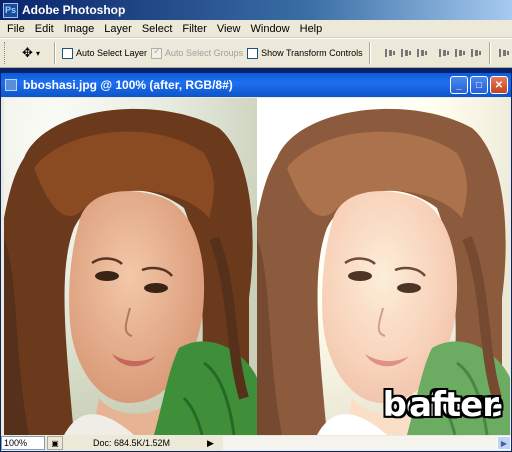  Describe the element at coordinates (157, 29) in the screenshot. I see `menu-select: Select` at that location.